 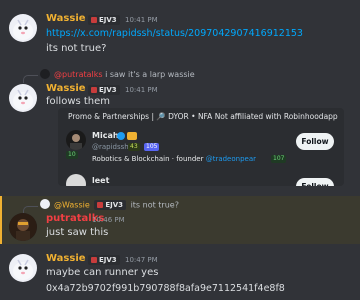 I want to click on message-text: maybe can runner yes, so click(x=102, y=272).